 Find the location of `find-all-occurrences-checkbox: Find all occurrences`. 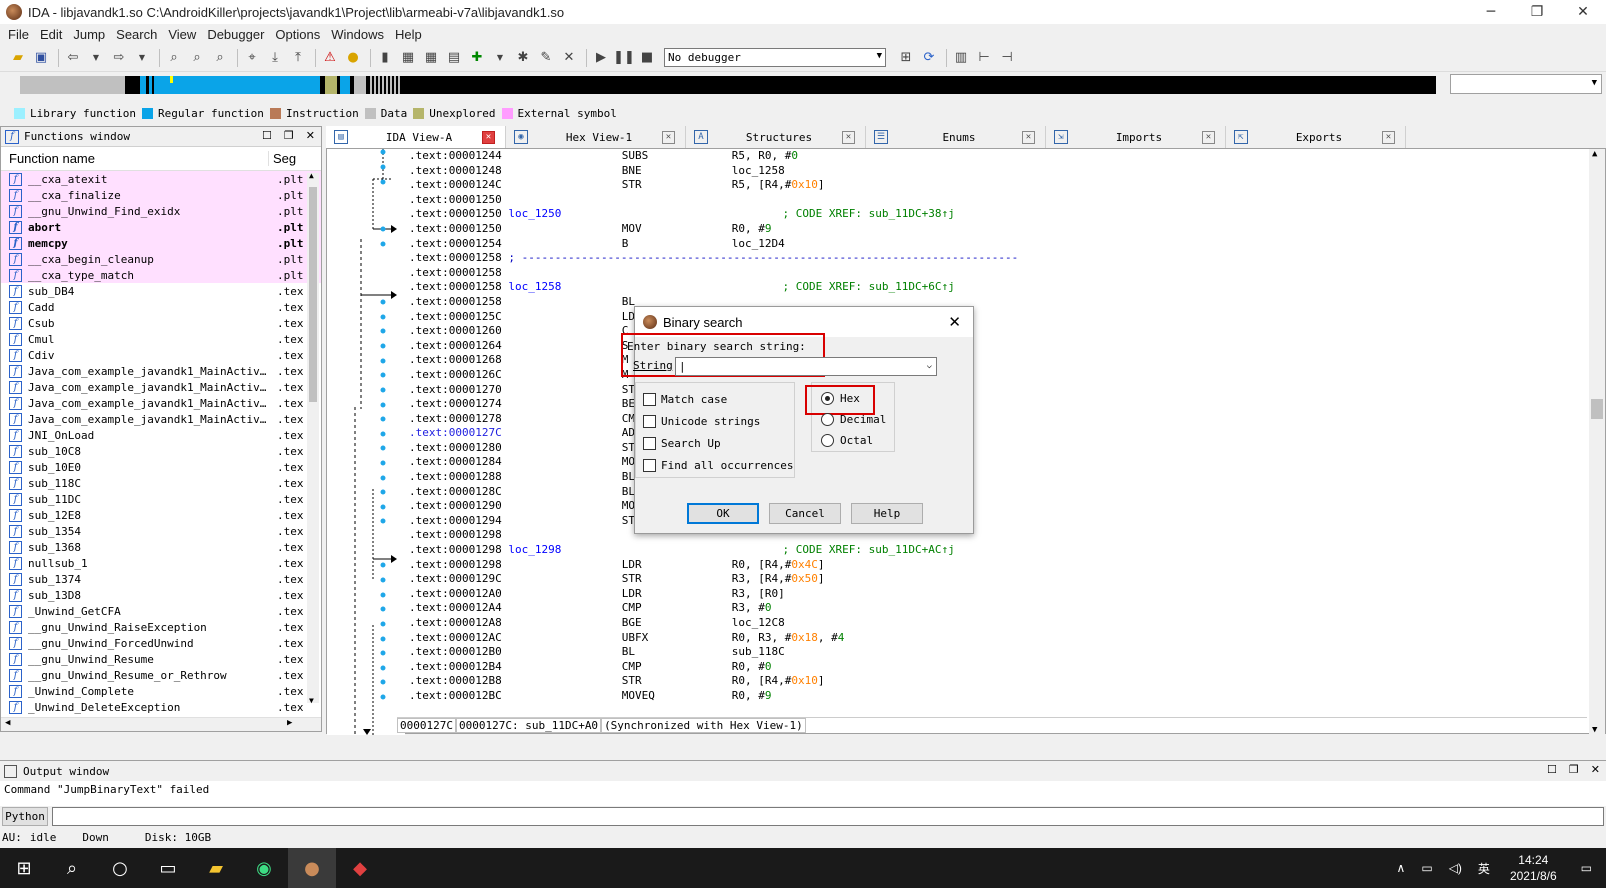

find-all-occurrences-checkbox: Find all occurrences is located at coordinates (718, 465).